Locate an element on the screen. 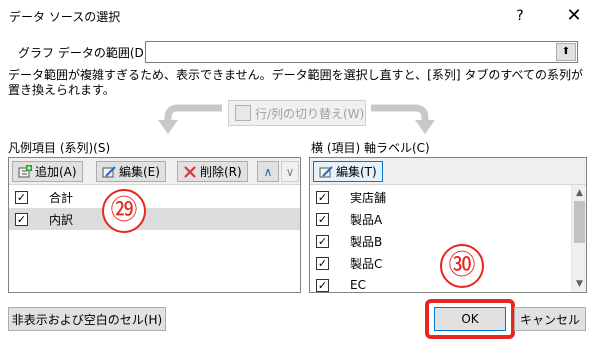 Image resolution: width=595 pixels, height=341 pixels. move-up-button: ∧ is located at coordinates (268, 171).